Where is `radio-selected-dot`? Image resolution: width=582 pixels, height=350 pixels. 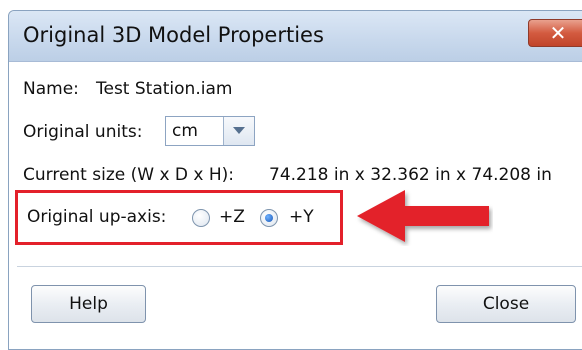
radio-selected-dot is located at coordinates (269, 218).